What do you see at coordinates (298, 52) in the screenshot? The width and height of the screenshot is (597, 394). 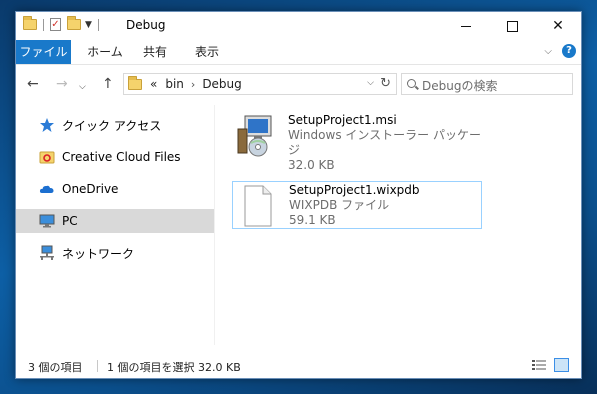 I see `ribbon-tabs: ファイル ホーム 共有 表示 ⌵ ?` at bounding box center [298, 52].